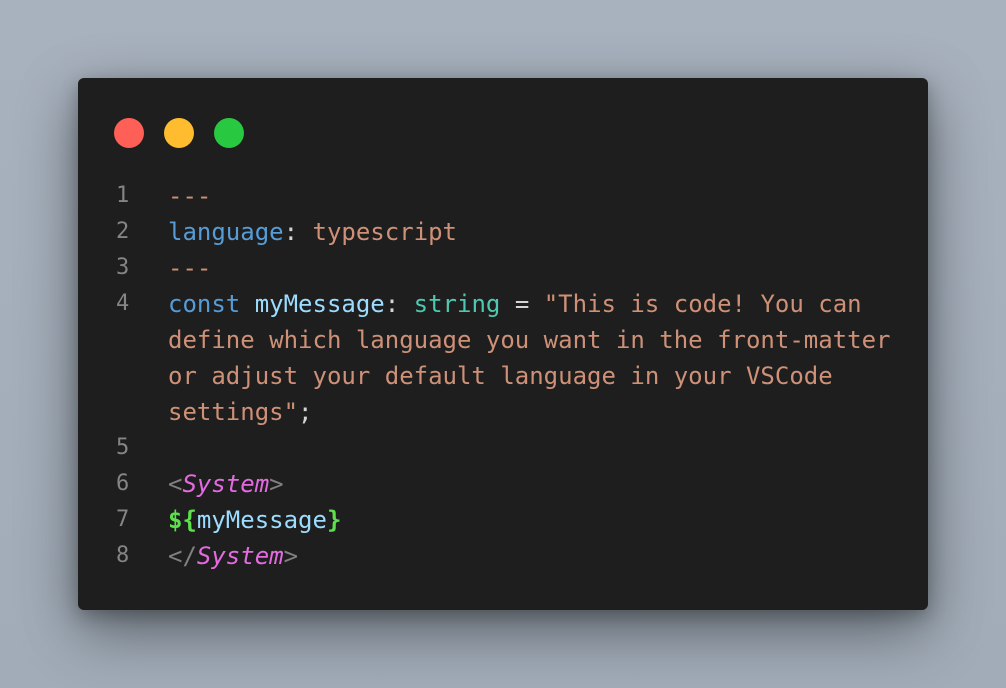 This screenshot has height=688, width=1006. I want to click on line-number: 3, so click(123, 267).